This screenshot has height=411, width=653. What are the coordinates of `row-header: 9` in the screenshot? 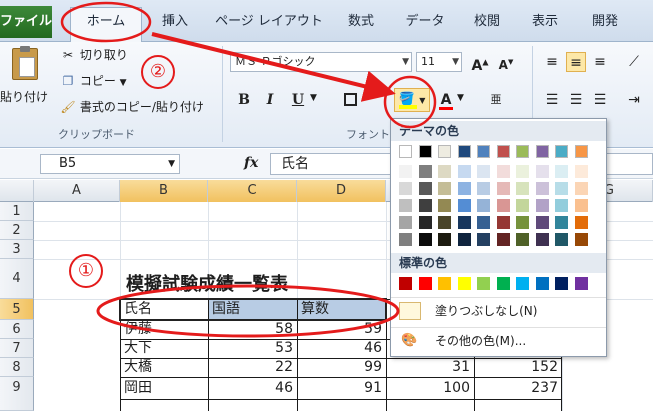 It's located at (17, 394).